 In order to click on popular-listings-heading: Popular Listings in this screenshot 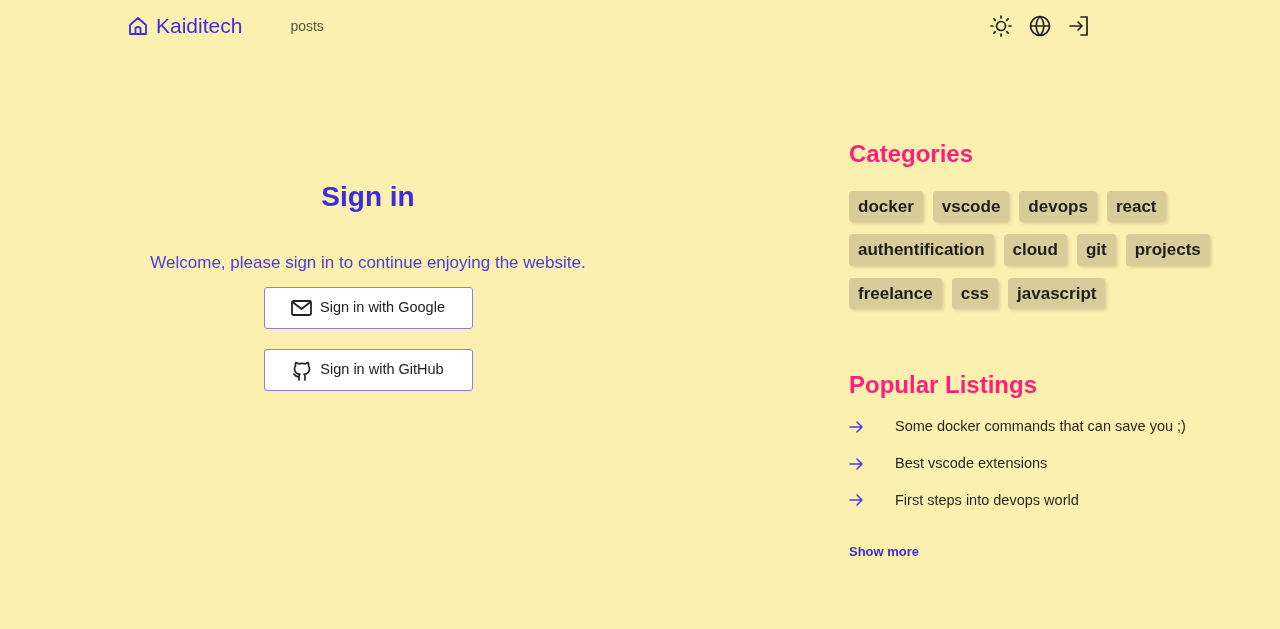, I will do `click(943, 386)`.